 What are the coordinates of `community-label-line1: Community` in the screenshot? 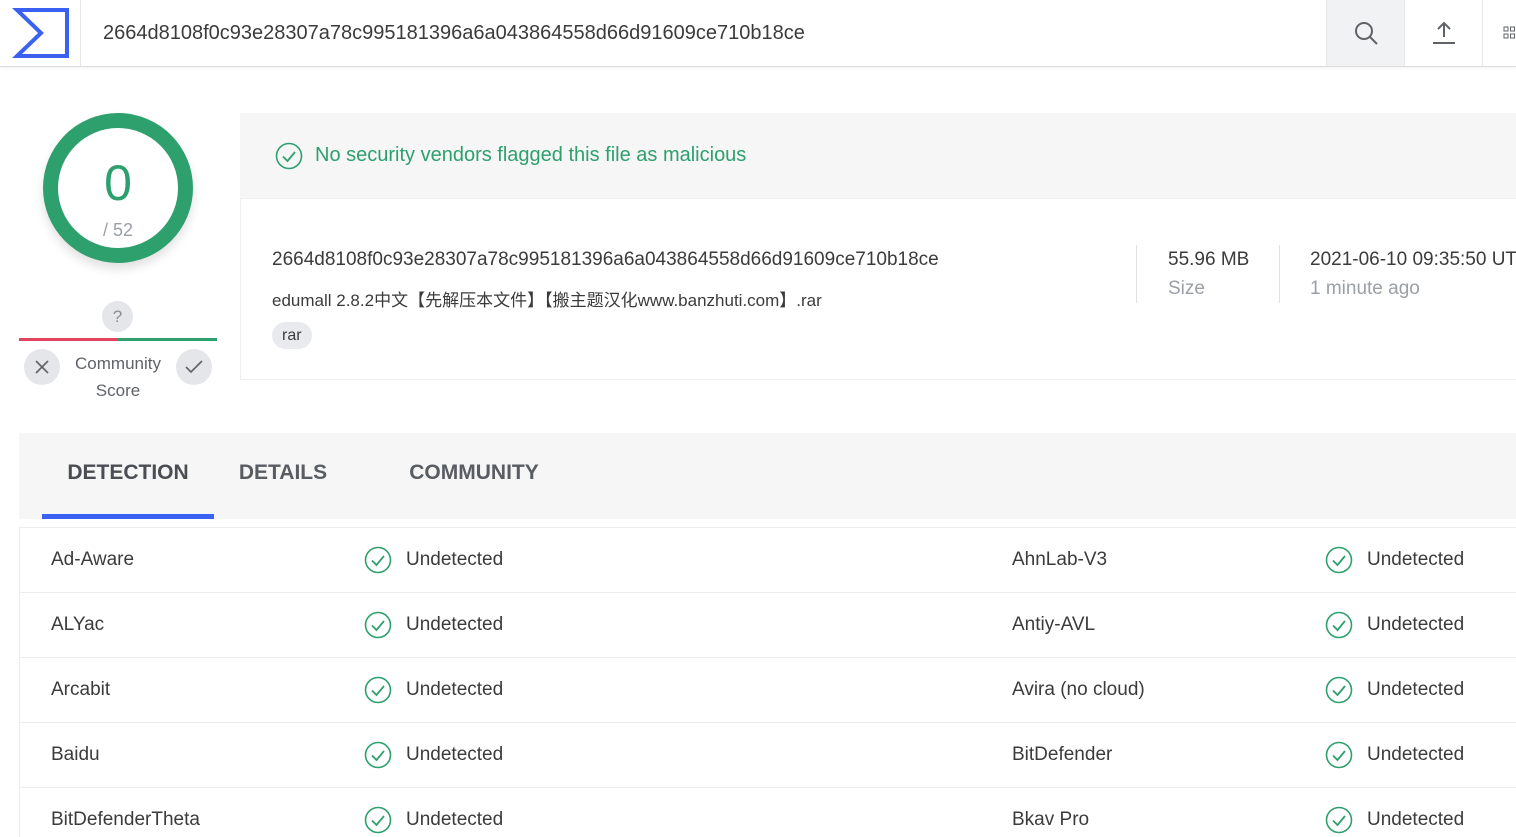 It's located at (118, 363).